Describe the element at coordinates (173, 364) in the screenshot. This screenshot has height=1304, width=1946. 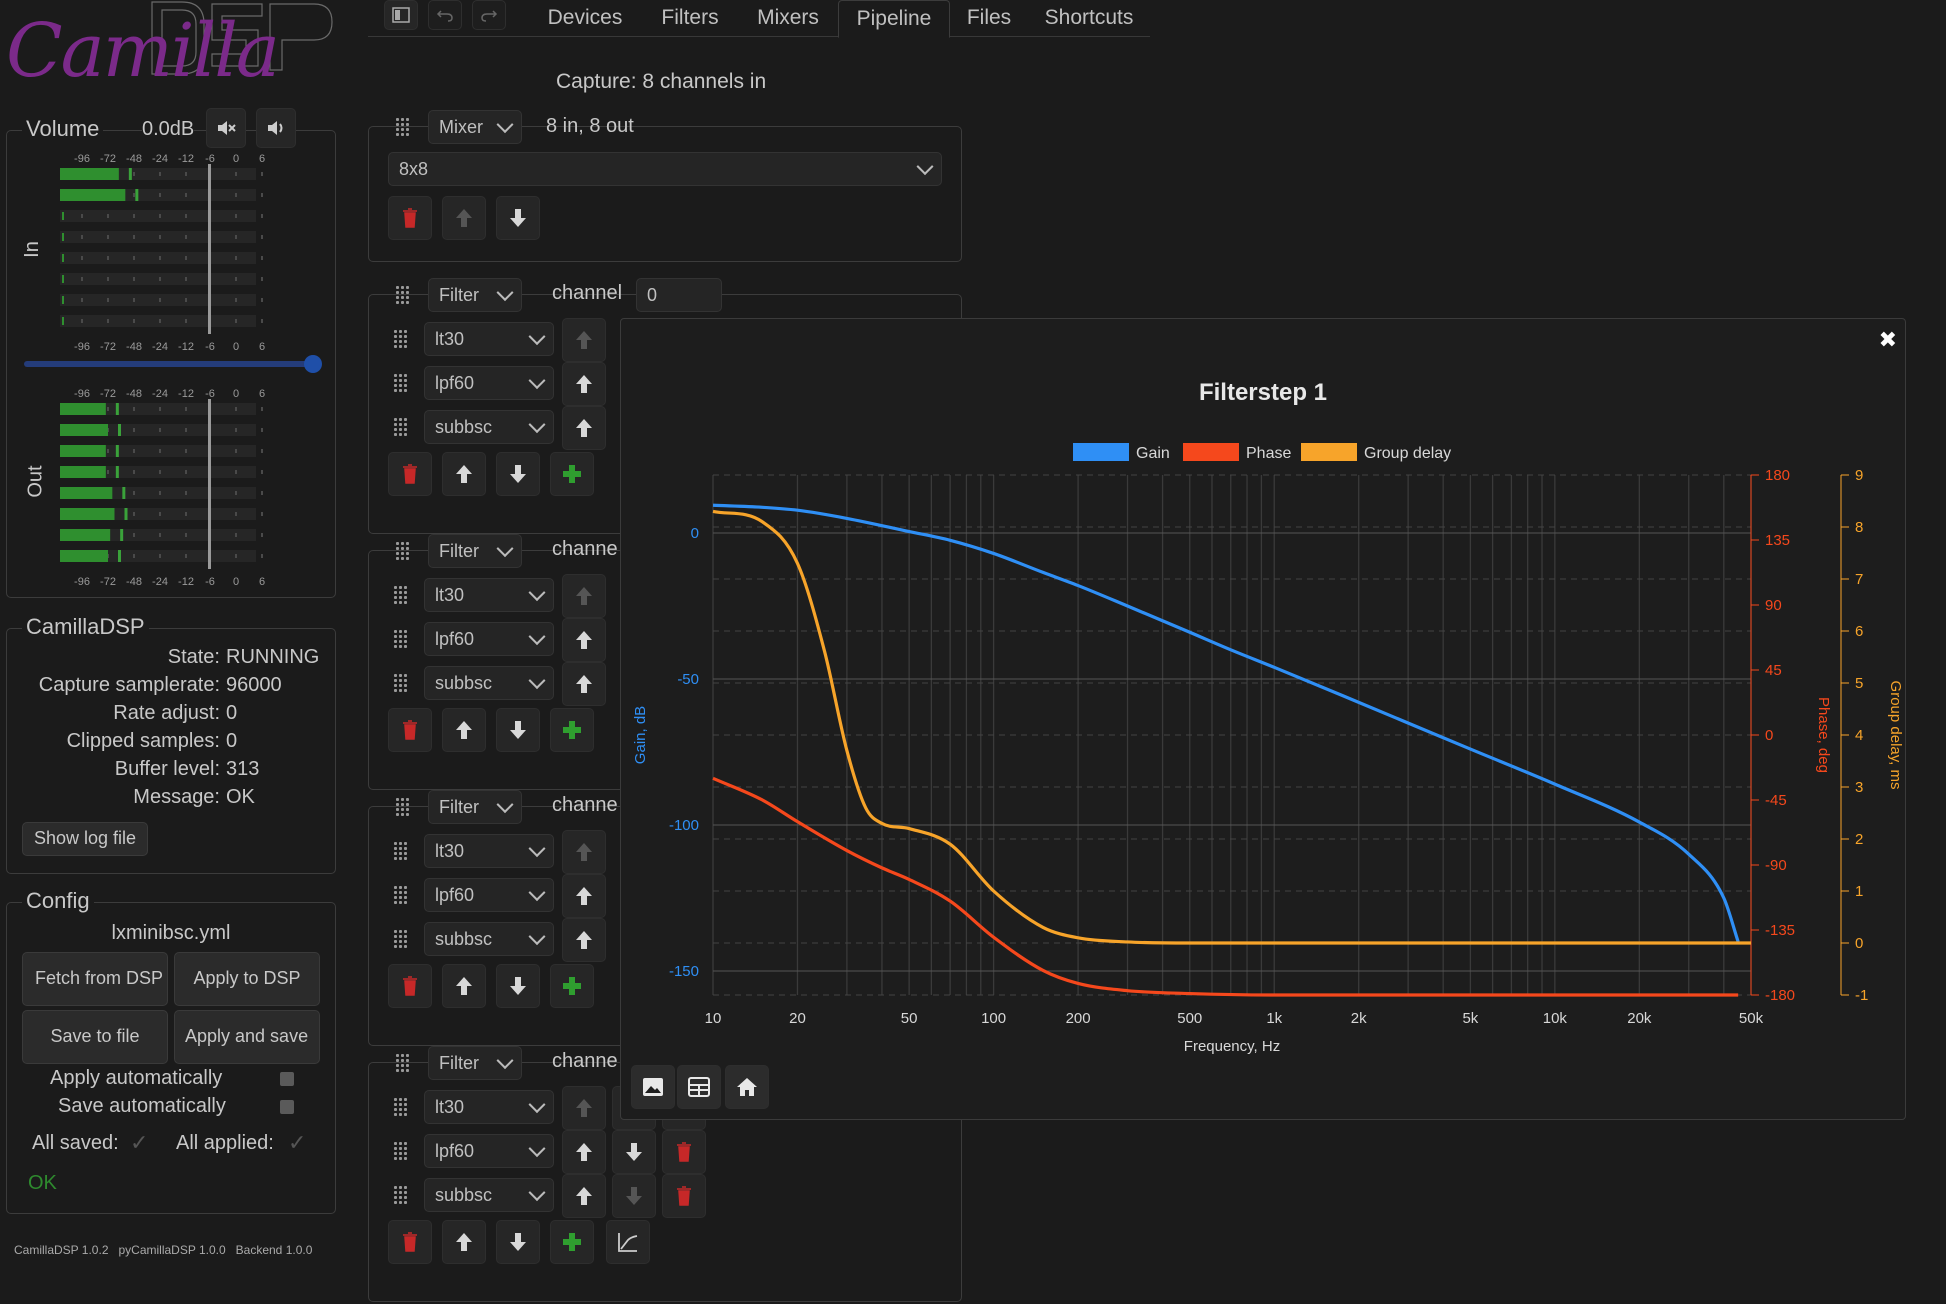
I see `volume-slider` at that location.